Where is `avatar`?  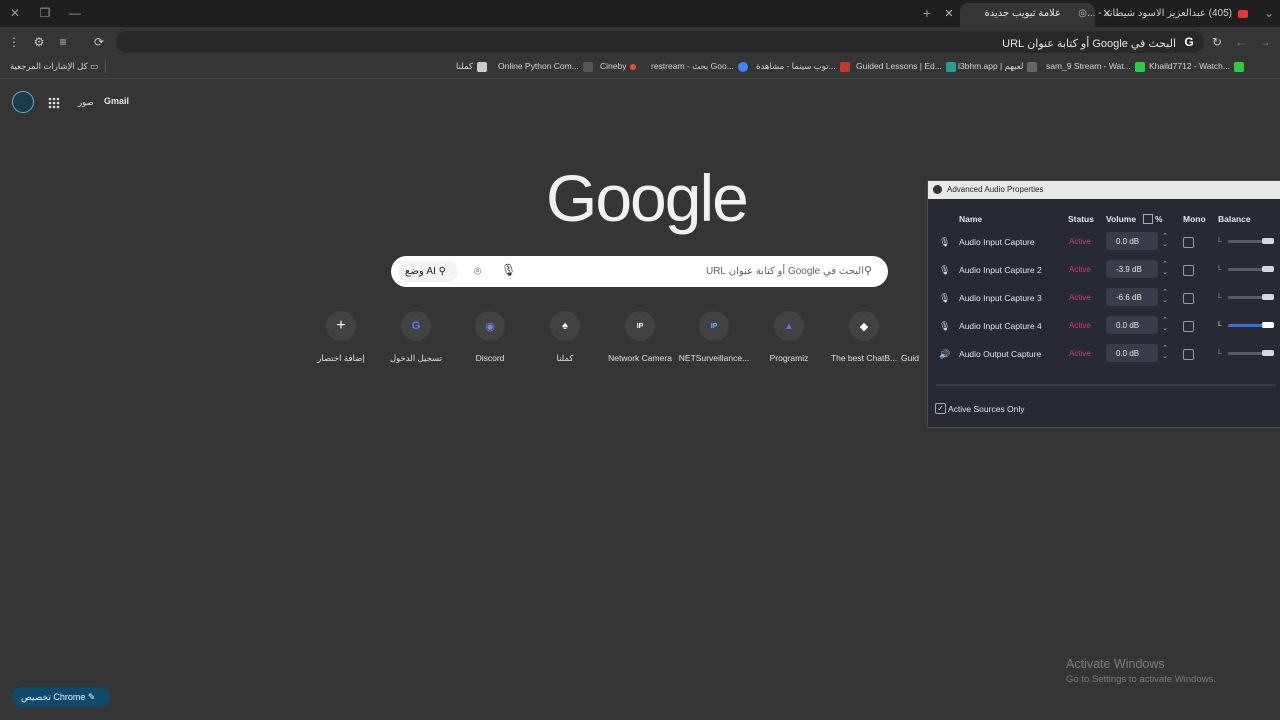 avatar is located at coordinates (23, 102).